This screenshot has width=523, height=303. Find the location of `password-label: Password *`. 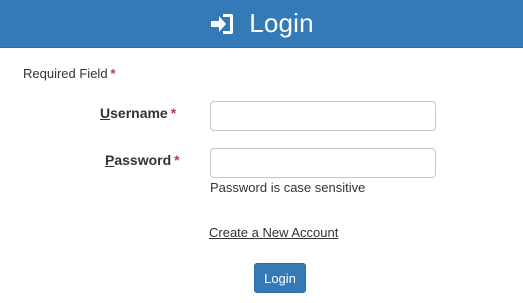

password-label: Password * is located at coordinates (142, 160).